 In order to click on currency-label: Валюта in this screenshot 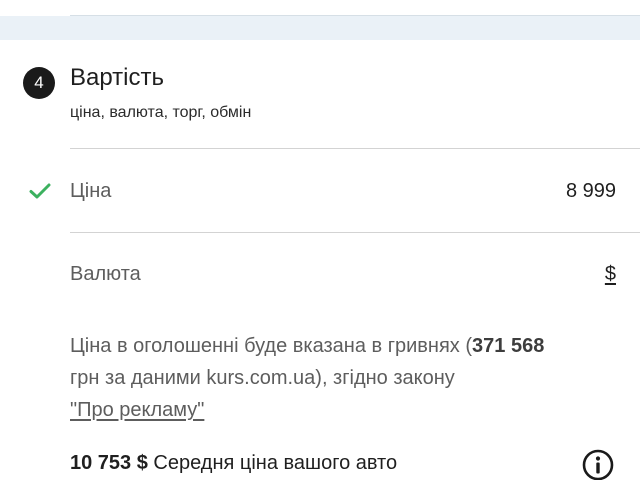, I will do `click(105, 274)`.